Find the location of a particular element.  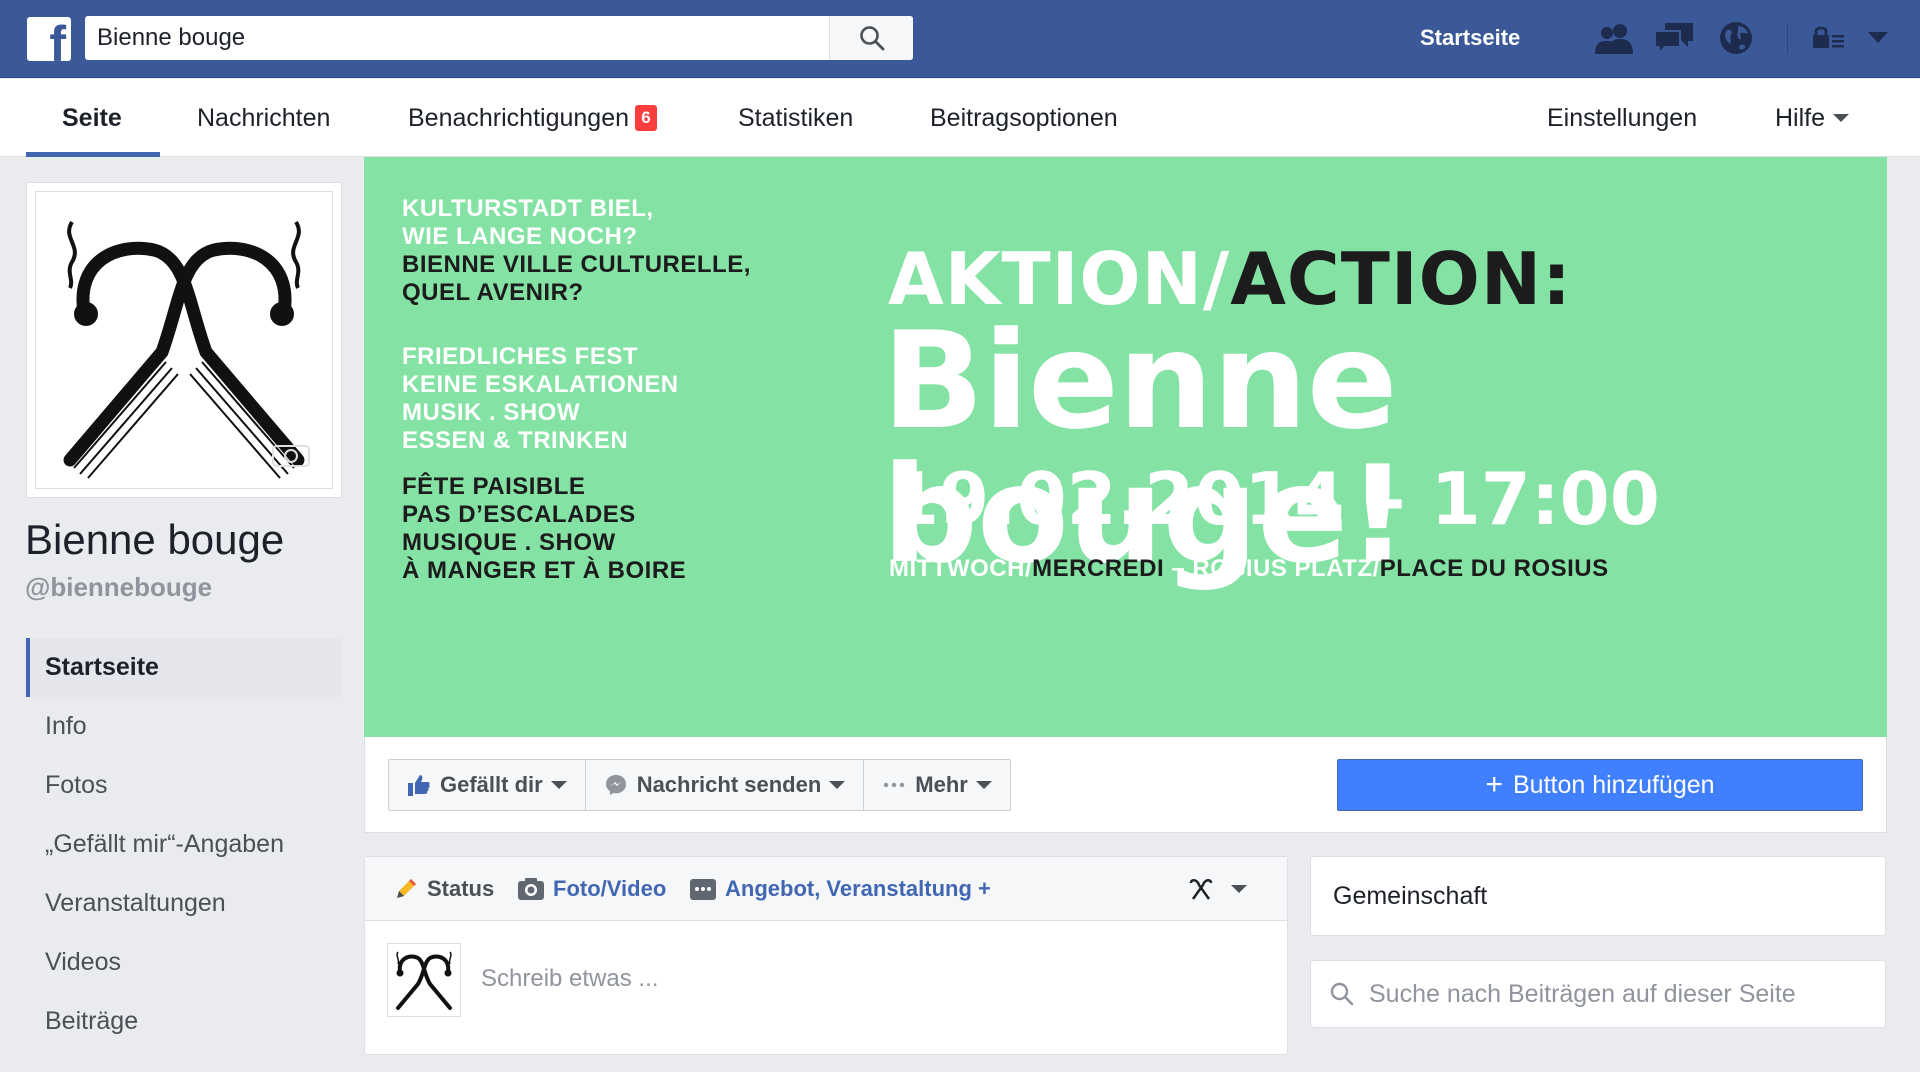

page-action-buttons: Gefällt dir Nachricht senden Mehr is located at coordinates (699, 785).